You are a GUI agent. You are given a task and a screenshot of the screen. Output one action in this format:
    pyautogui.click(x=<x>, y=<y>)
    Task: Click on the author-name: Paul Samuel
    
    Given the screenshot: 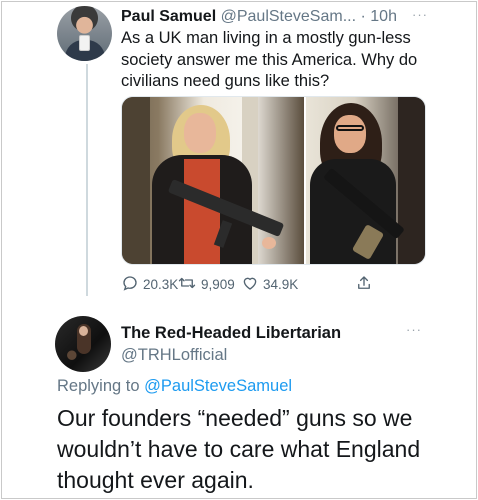 What is the action you would take?
    pyautogui.click(x=168, y=16)
    